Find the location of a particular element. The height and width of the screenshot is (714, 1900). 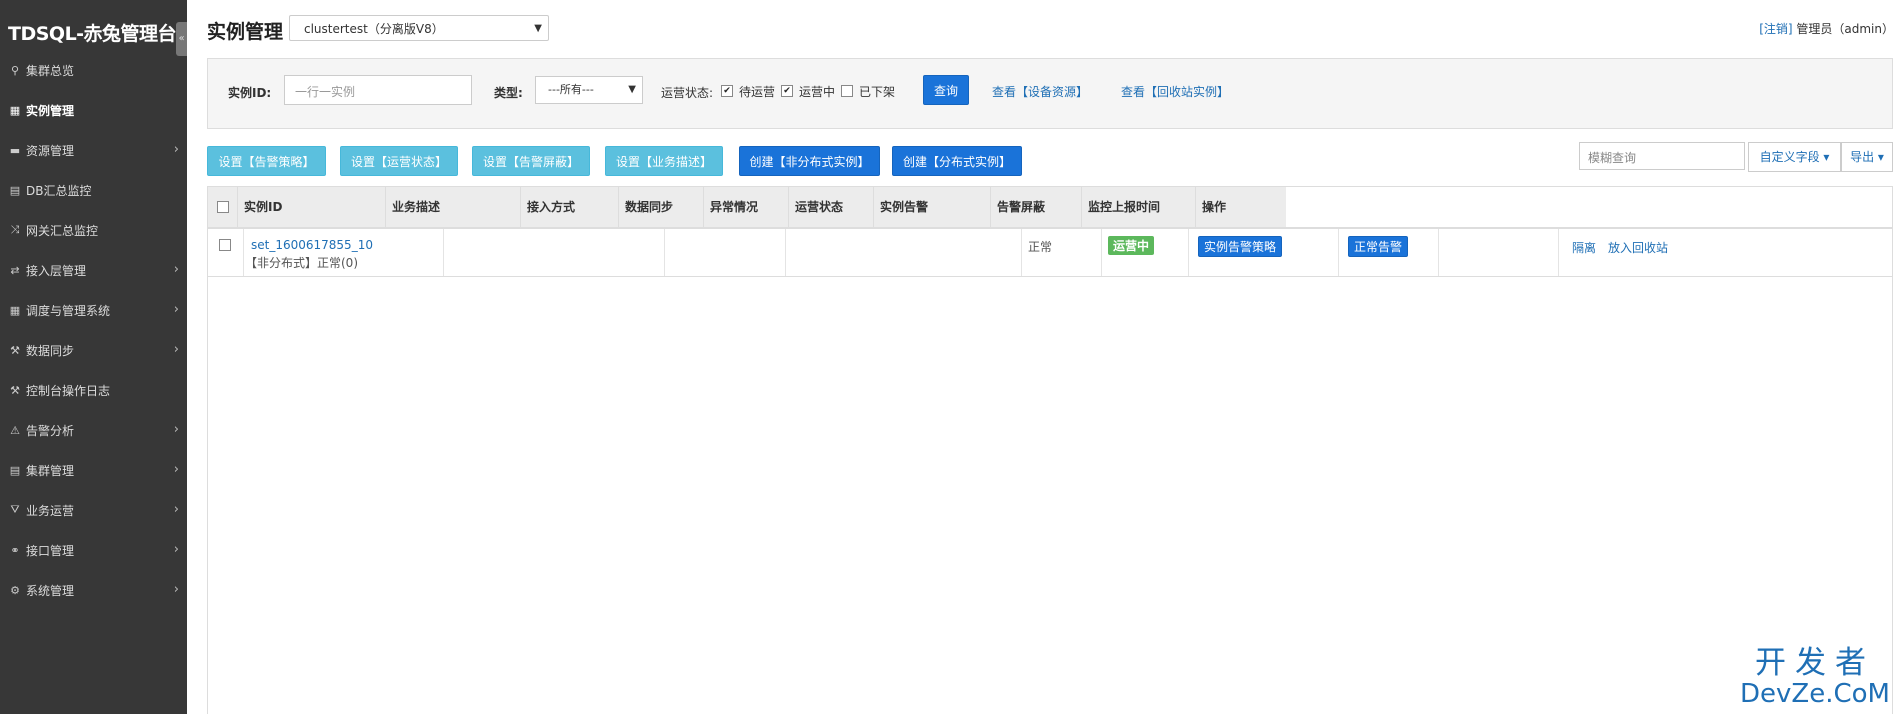

status-label: 运营状态: is located at coordinates (687, 93).